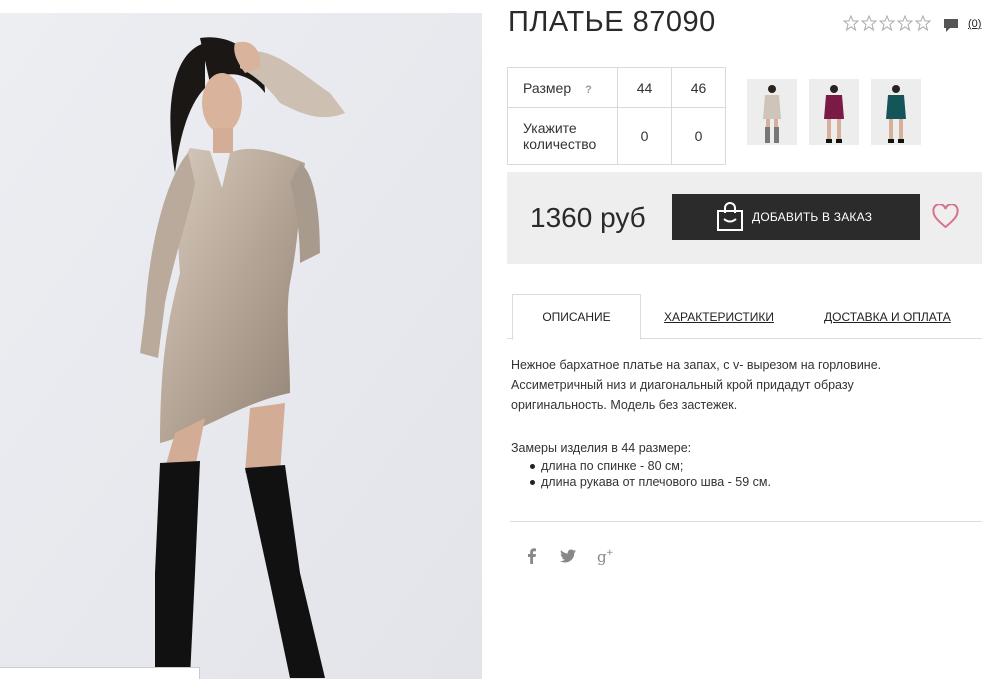 This screenshot has height=679, width=1003. I want to click on status-url-tip, so click(100, 673).